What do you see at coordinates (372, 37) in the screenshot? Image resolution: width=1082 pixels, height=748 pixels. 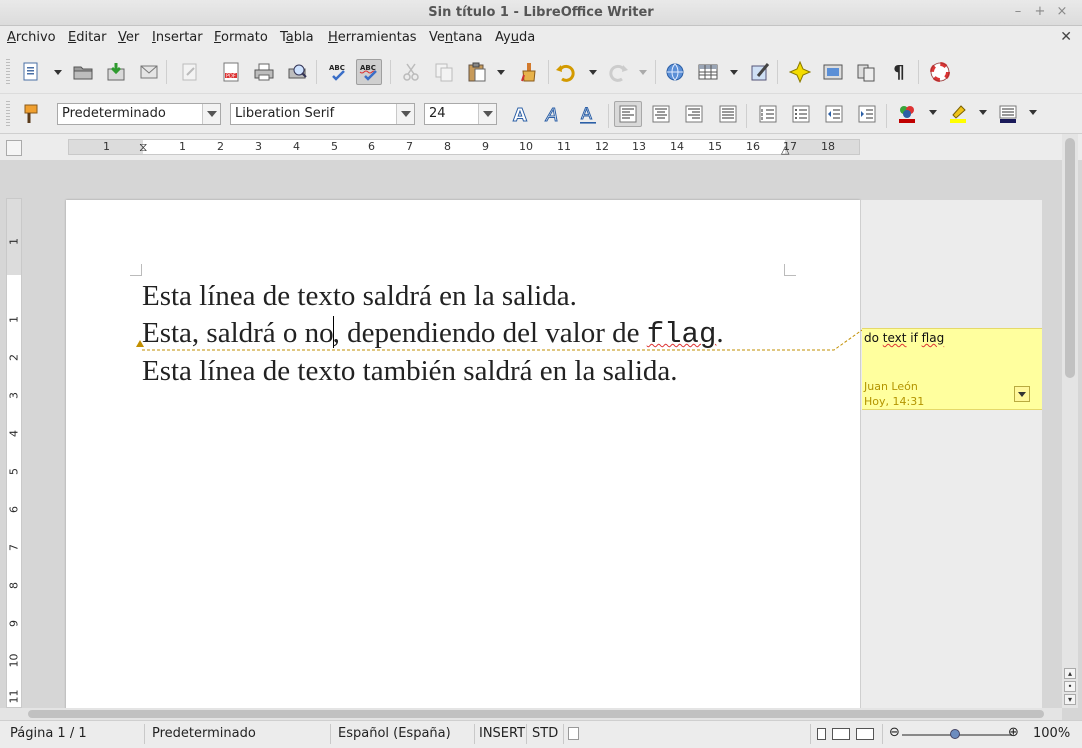 I see `menu-herramientas: Herramientas` at bounding box center [372, 37].